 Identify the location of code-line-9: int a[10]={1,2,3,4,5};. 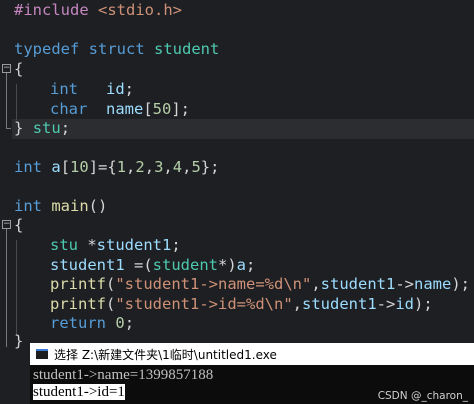
(116, 168).